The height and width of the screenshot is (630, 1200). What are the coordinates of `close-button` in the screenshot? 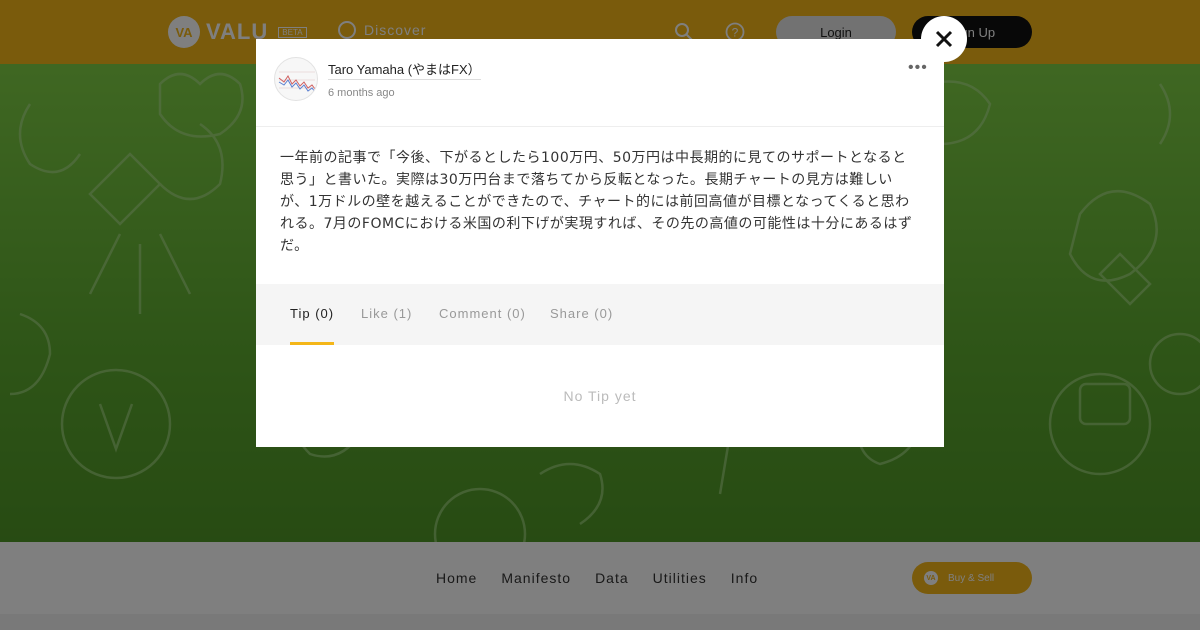 It's located at (944, 39).